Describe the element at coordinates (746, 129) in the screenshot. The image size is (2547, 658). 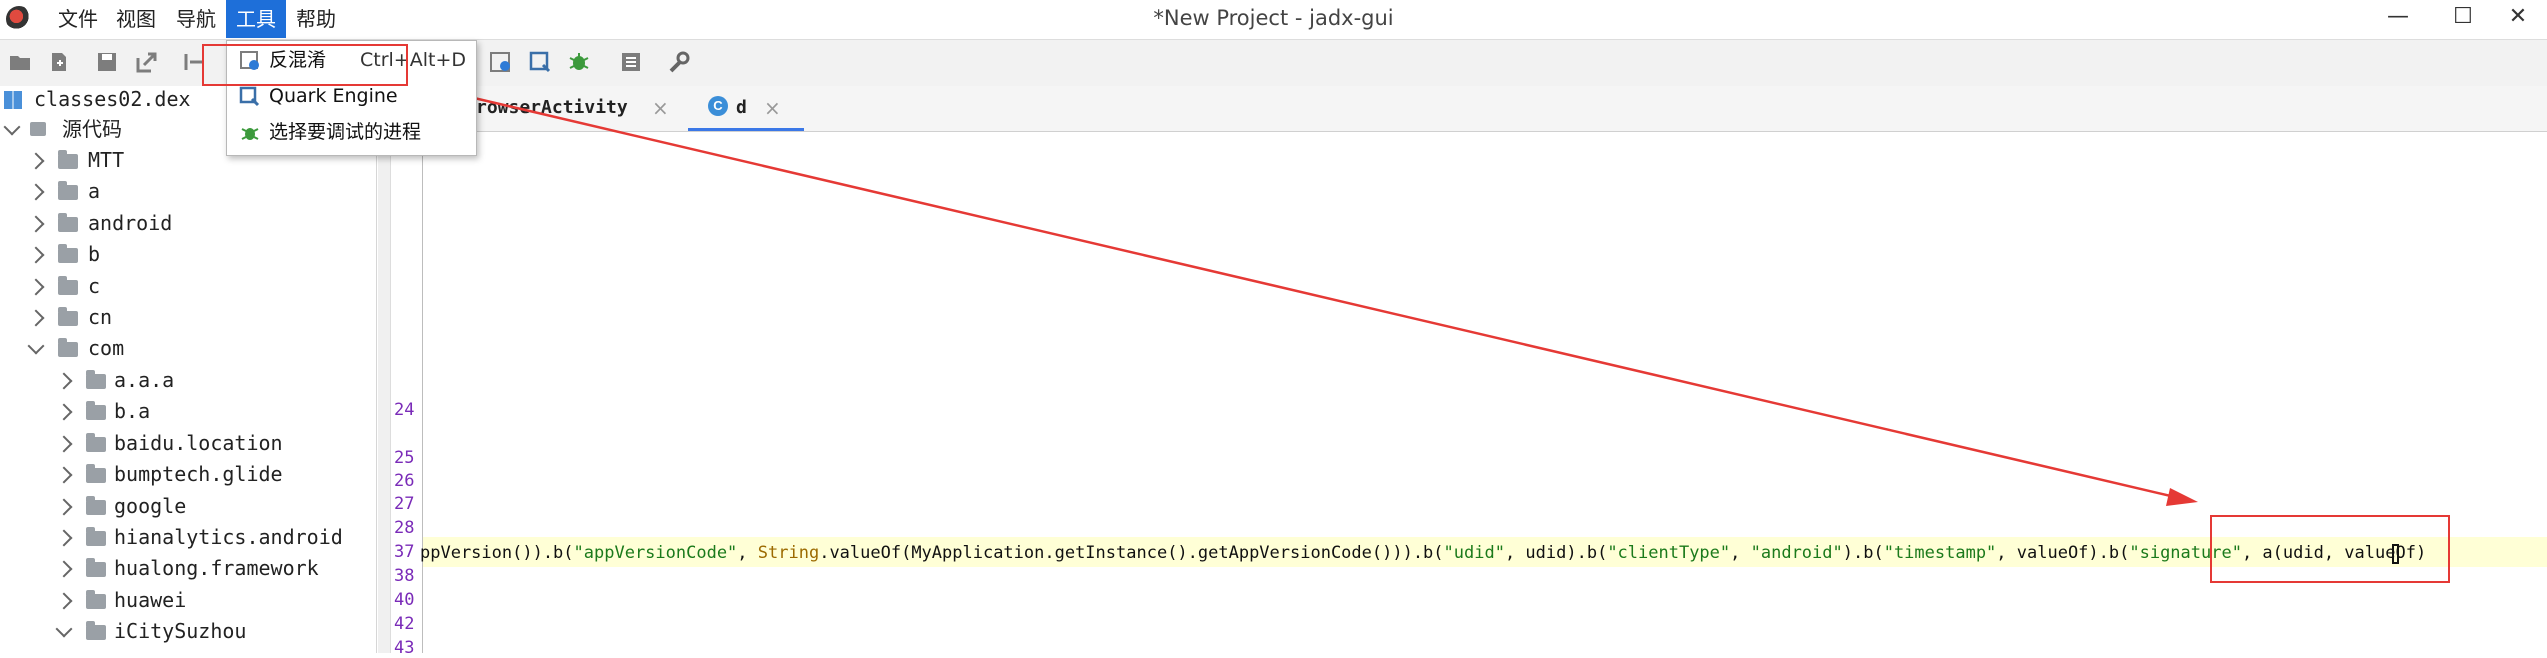
I see `active-tab-indicator` at that location.